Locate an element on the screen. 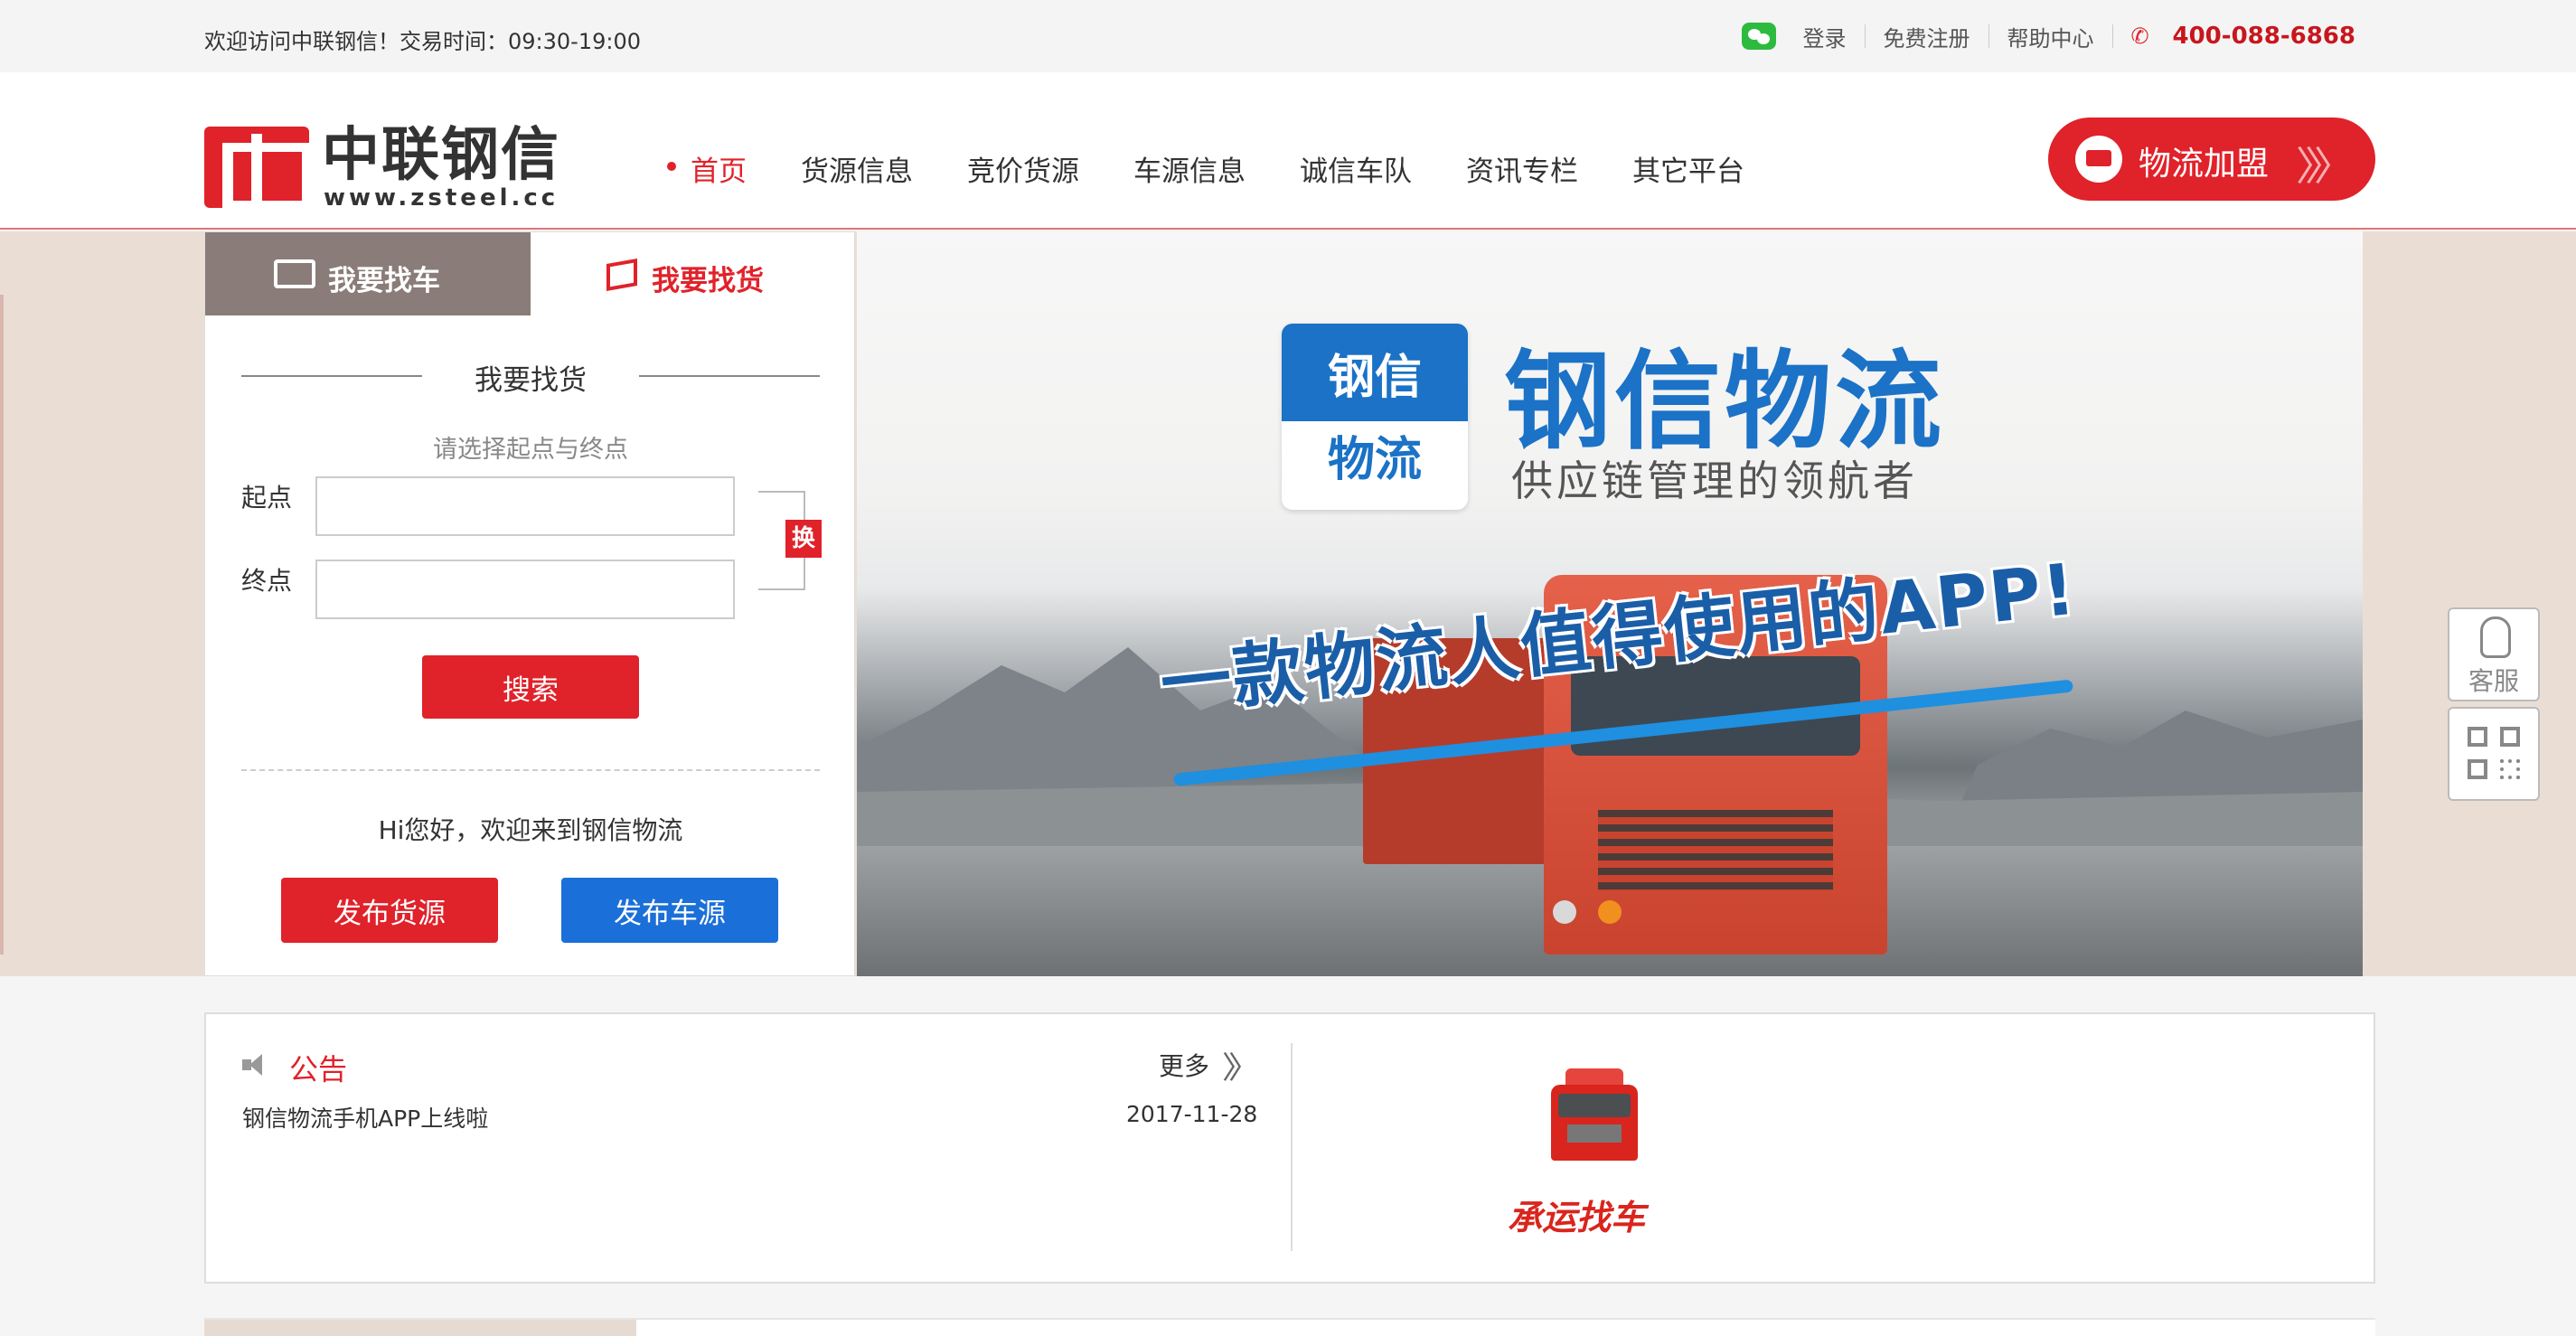 The image size is (2576, 1336). swap-button: 换 is located at coordinates (803, 539).